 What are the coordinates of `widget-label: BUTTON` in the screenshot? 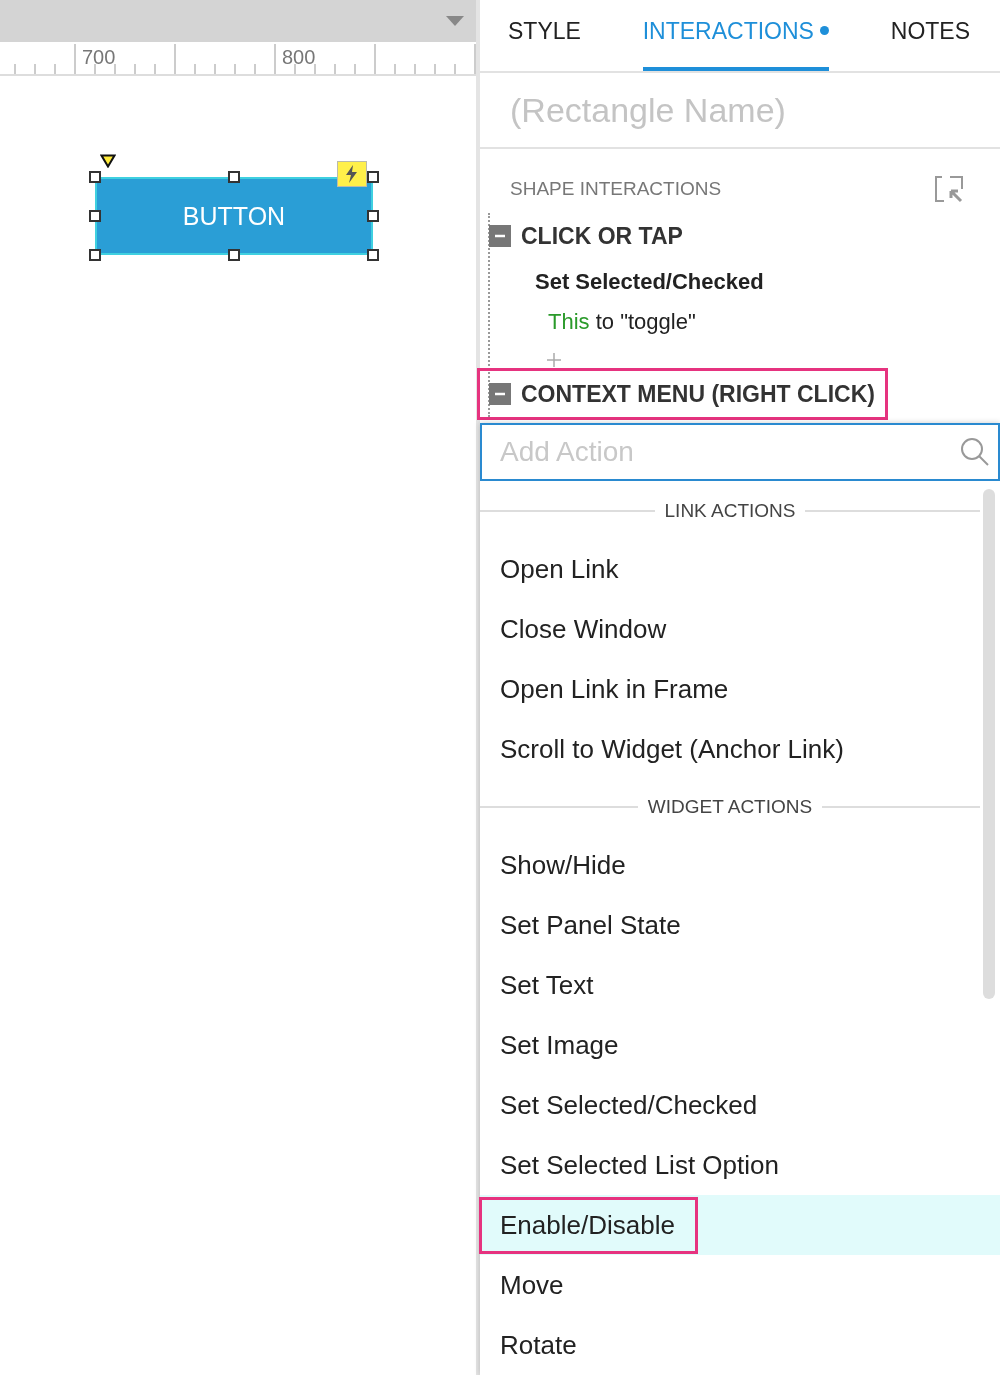 It's located at (234, 216).